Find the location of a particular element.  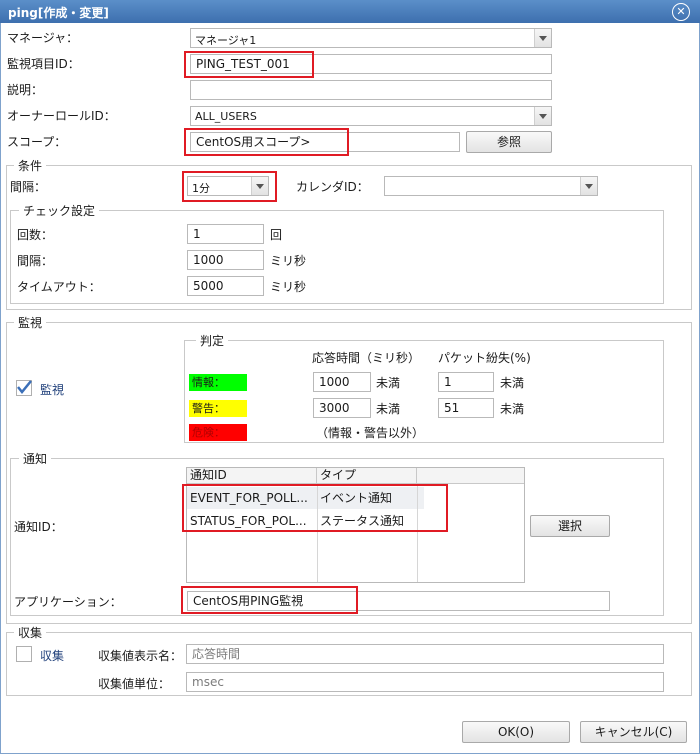

monitor-checkbox is located at coordinates (24, 388).